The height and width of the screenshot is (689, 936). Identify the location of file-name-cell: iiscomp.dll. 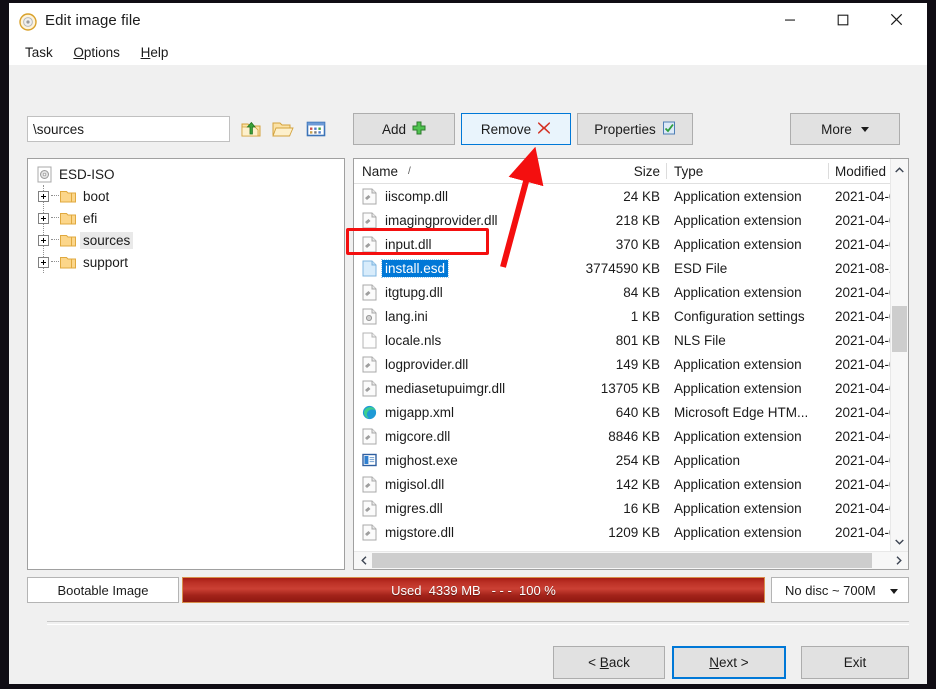
(406, 196).